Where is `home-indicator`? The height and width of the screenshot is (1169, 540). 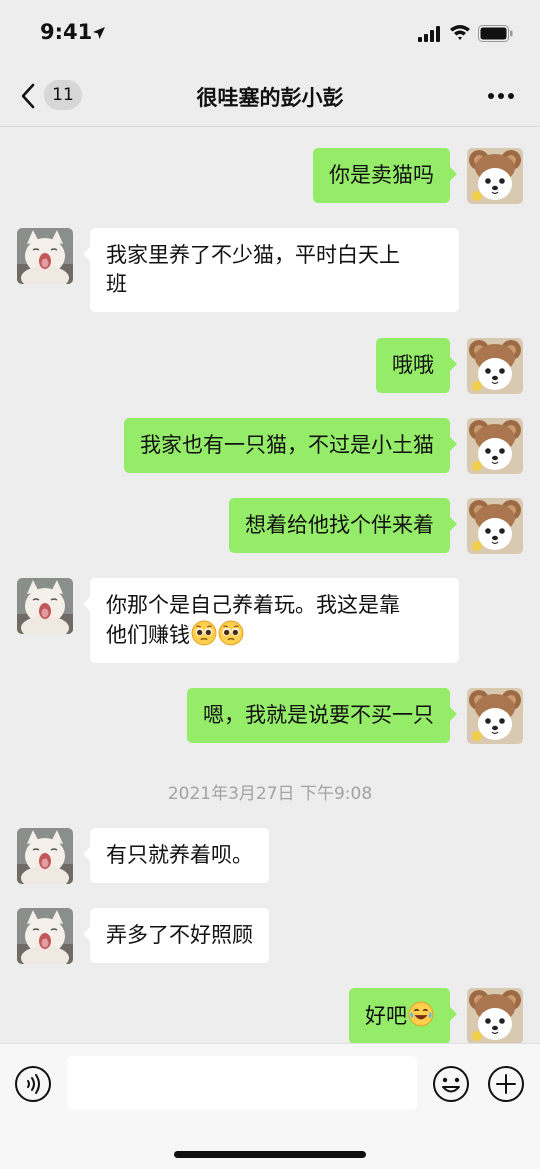
home-indicator is located at coordinates (270, 1154).